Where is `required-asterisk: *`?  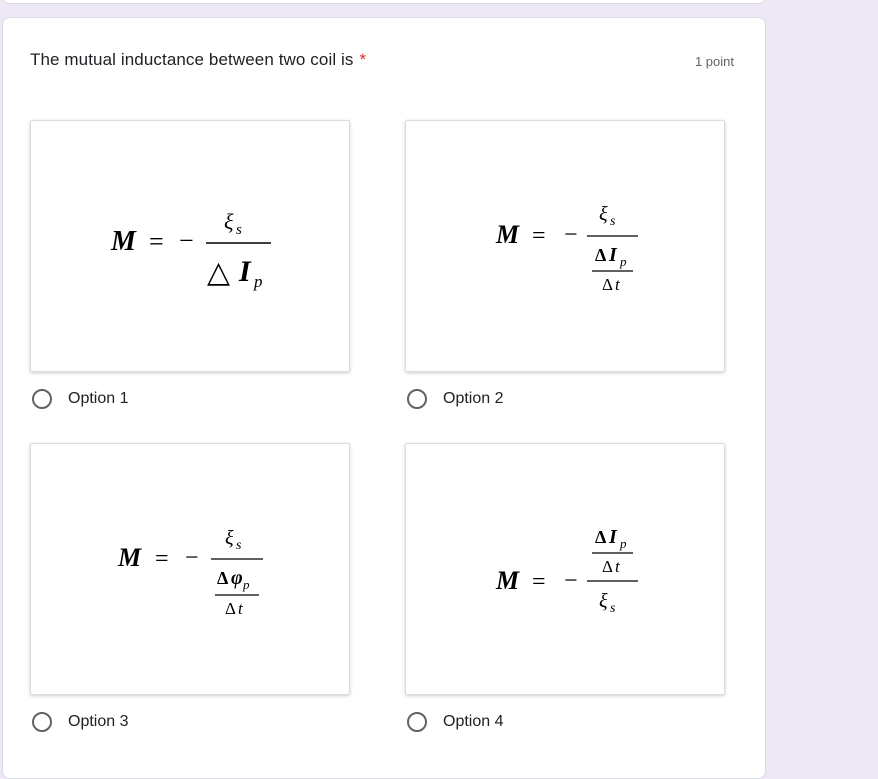
required-asterisk: * is located at coordinates (363, 59).